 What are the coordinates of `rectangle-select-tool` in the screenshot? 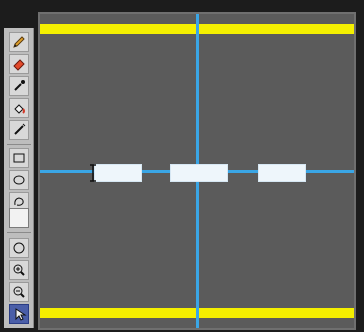 It's located at (19, 158).